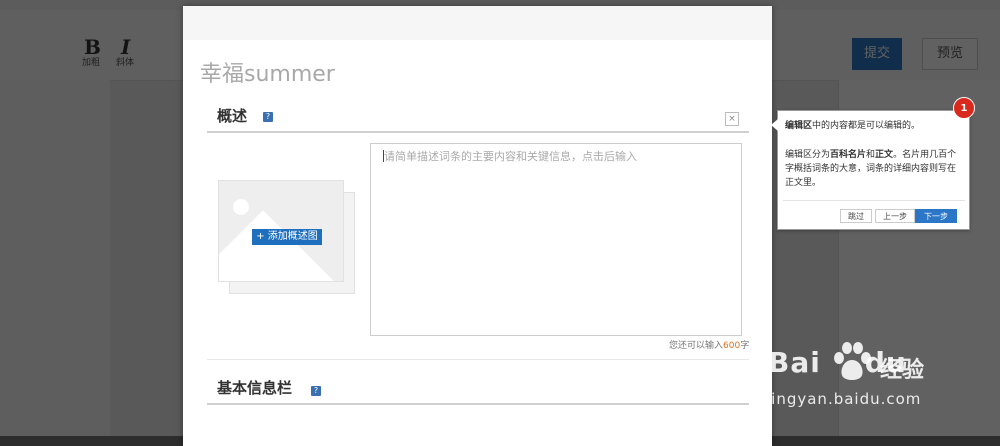  I want to click on char-counter: 您还可以输入600字, so click(709, 344).